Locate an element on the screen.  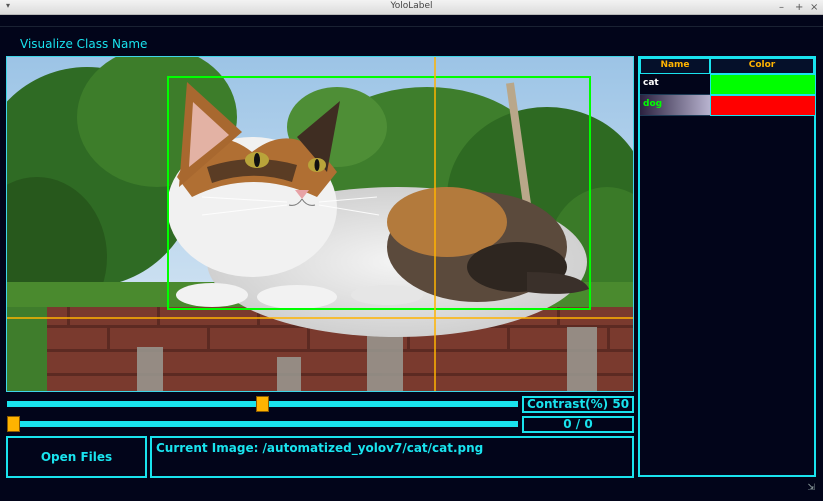
image-index-slider-handle is located at coordinates (13, 424).